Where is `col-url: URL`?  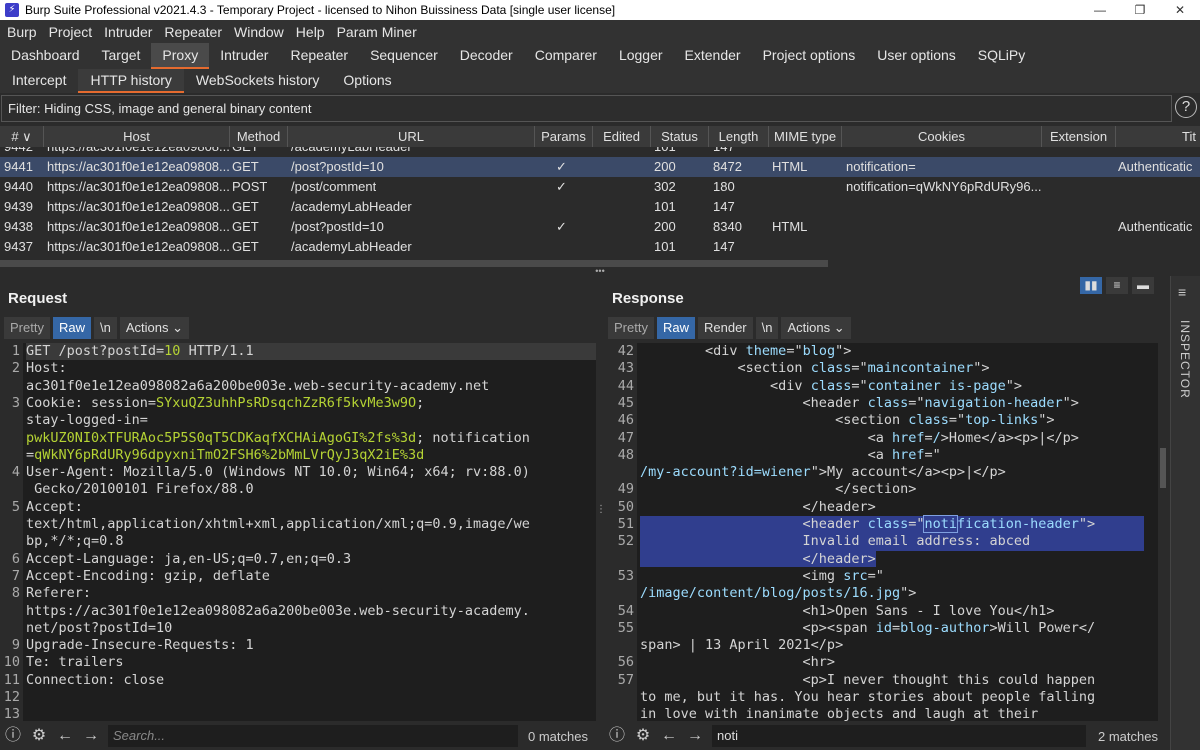
col-url: URL is located at coordinates (411, 136).